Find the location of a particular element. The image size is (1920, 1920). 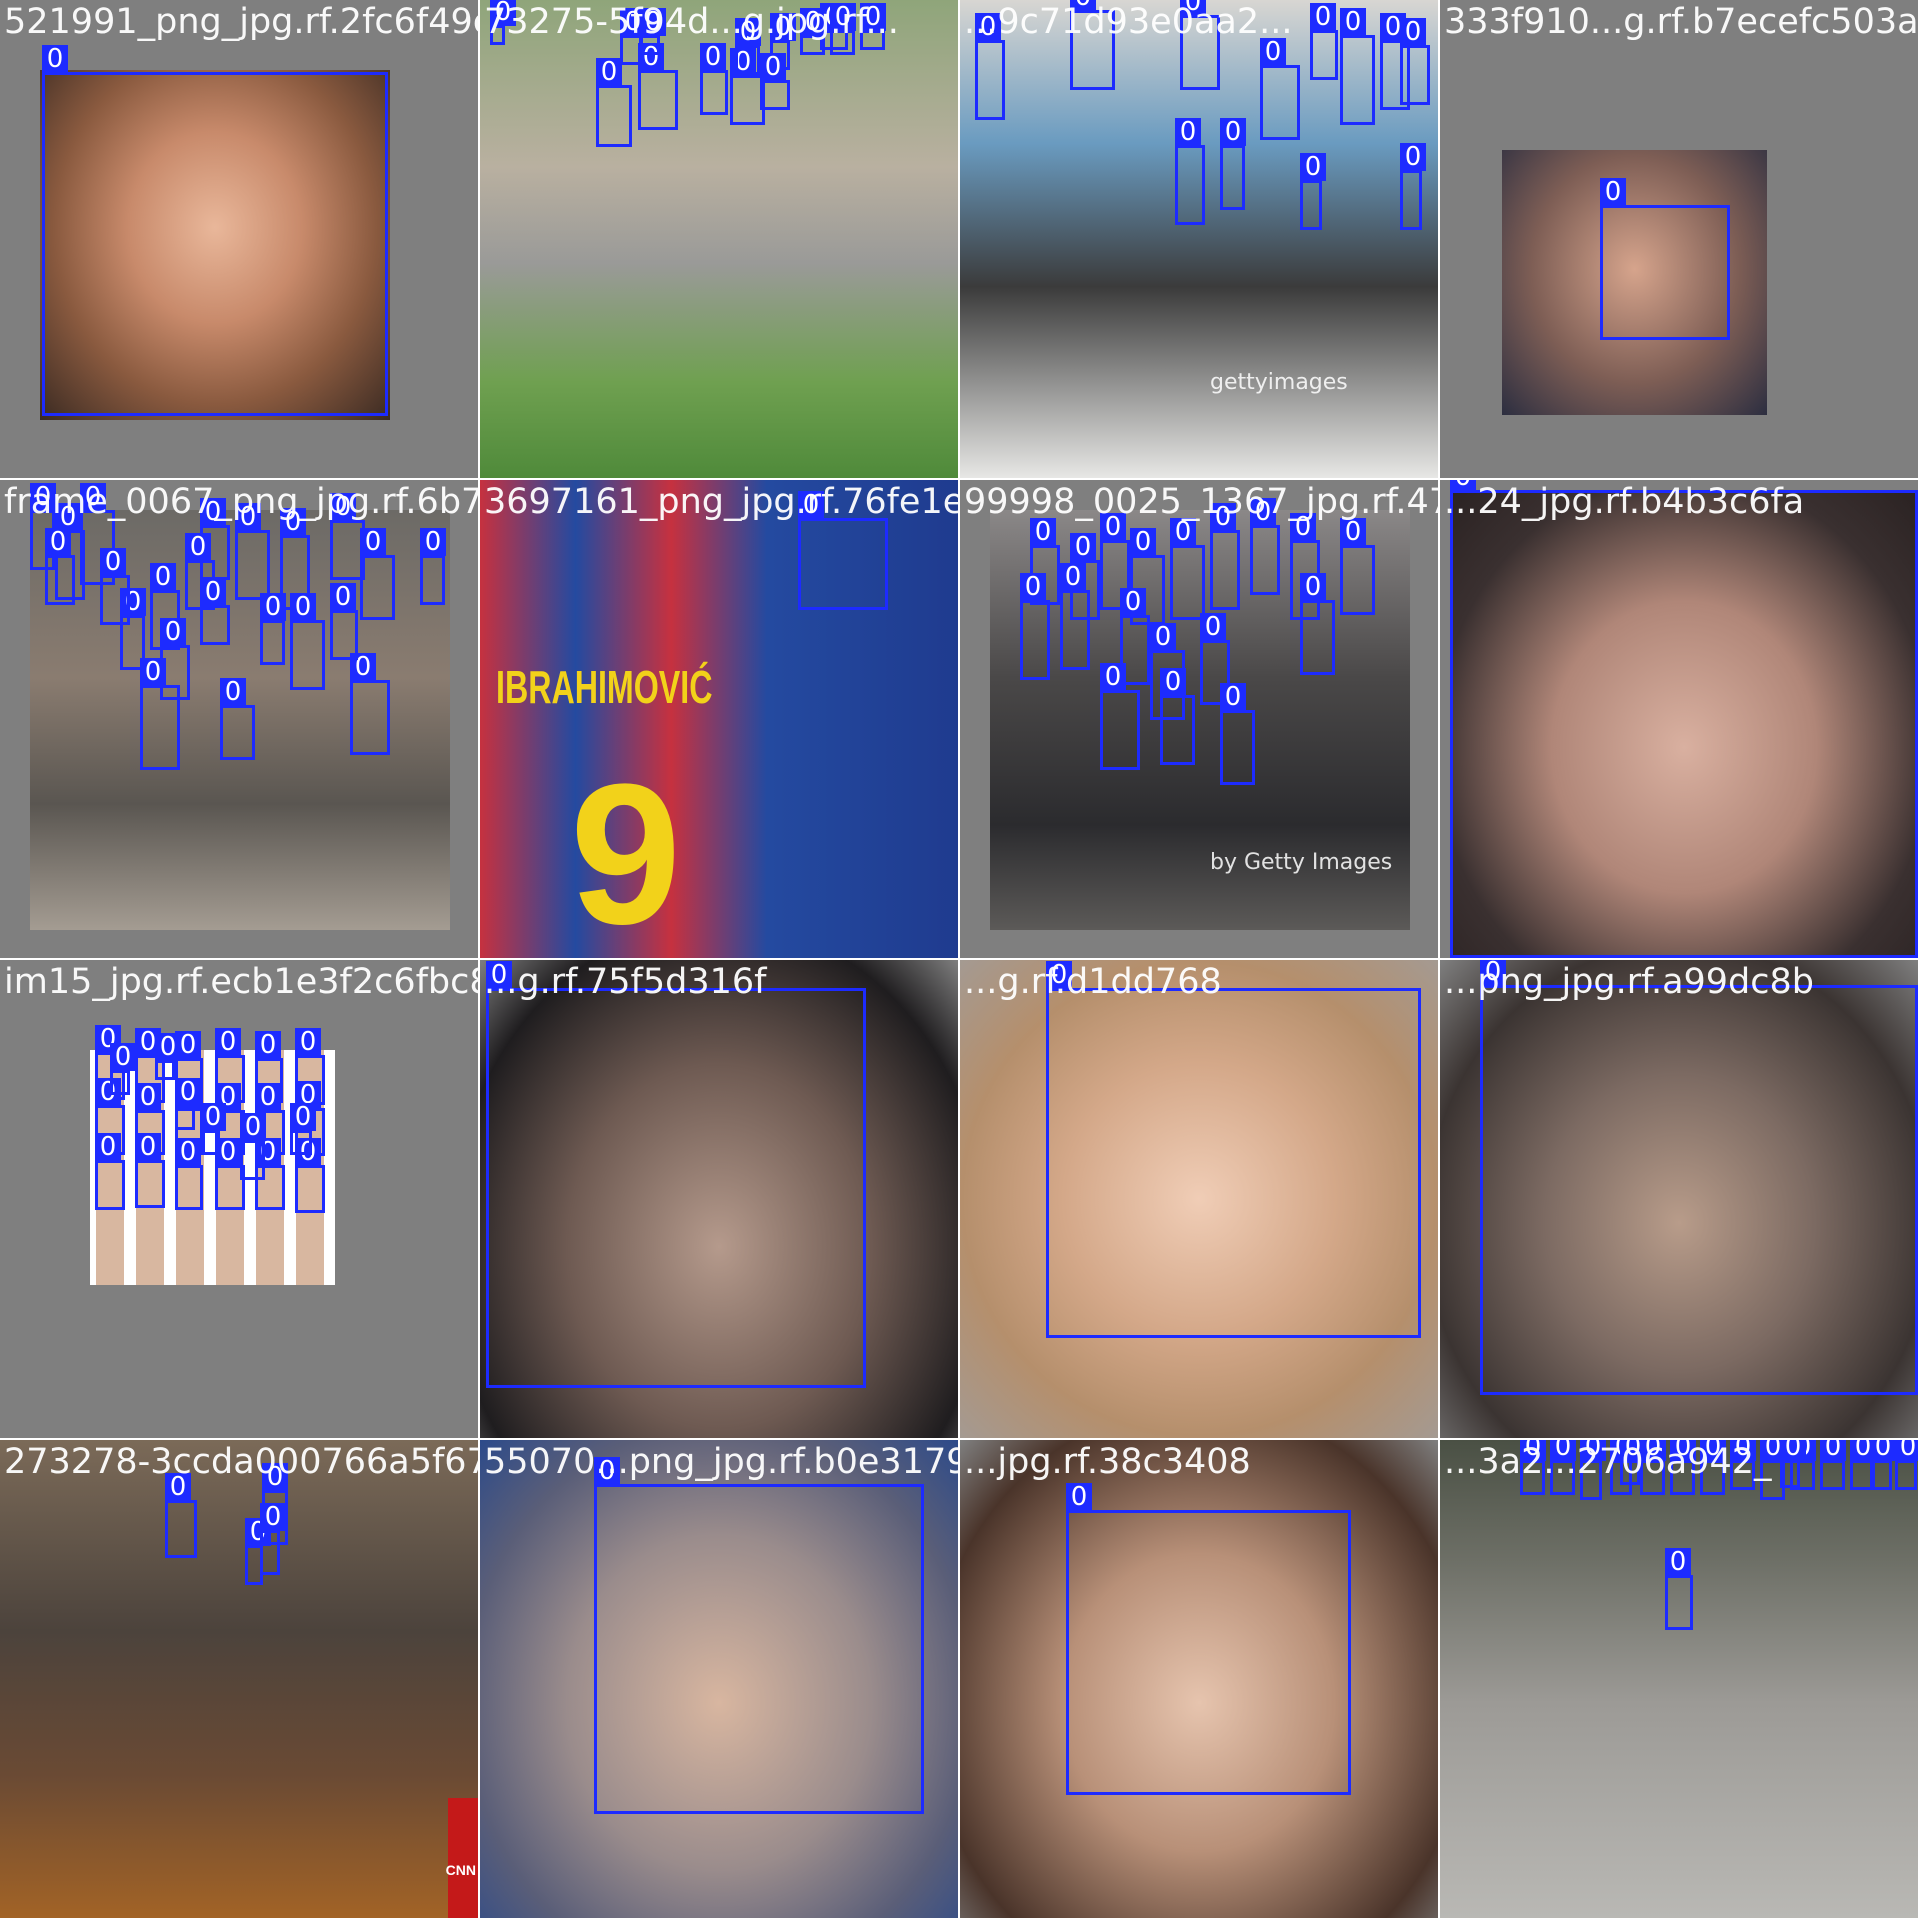

tile-filename-caption: im15_jpg.rf.ecb1e3f2c6fbc80 is located at coordinates (241, 982).